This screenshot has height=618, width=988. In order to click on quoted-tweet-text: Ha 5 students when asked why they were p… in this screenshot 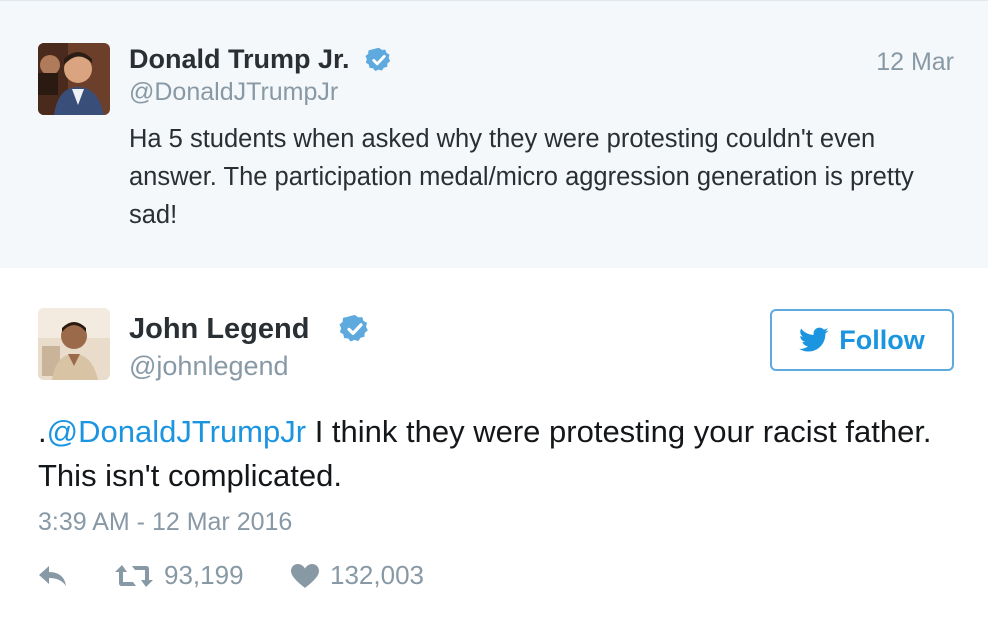, I will do `click(521, 177)`.